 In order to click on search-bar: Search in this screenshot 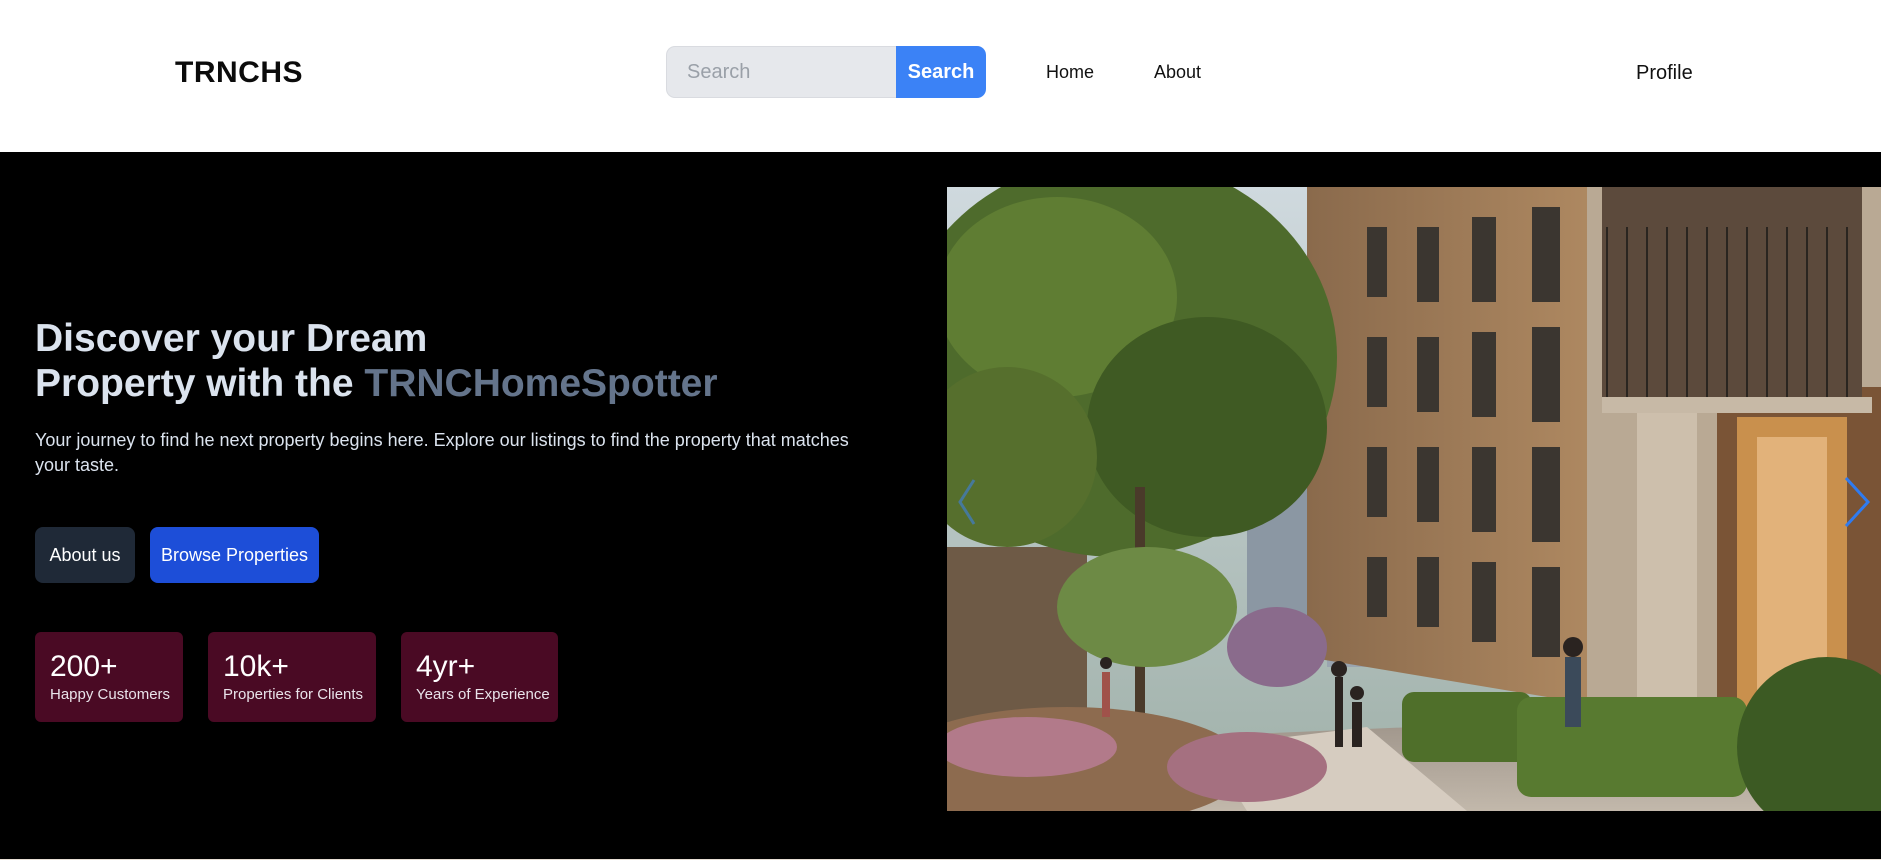, I will do `click(826, 72)`.